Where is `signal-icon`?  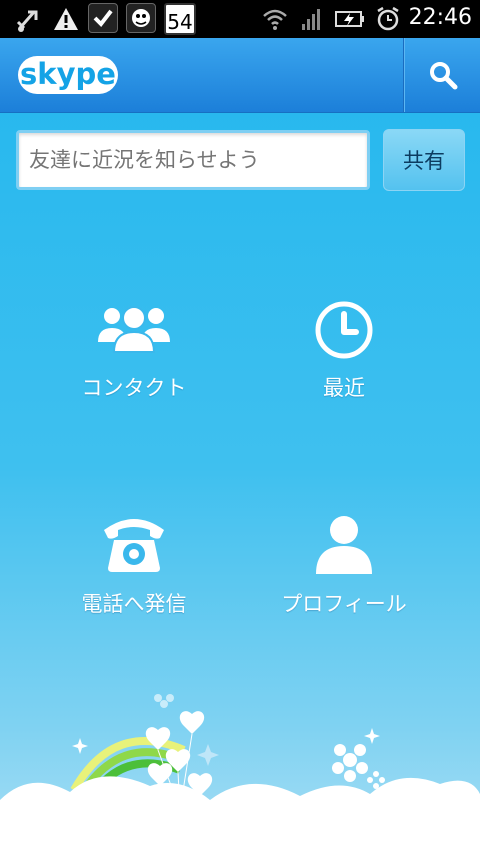 signal-icon is located at coordinates (311, 19).